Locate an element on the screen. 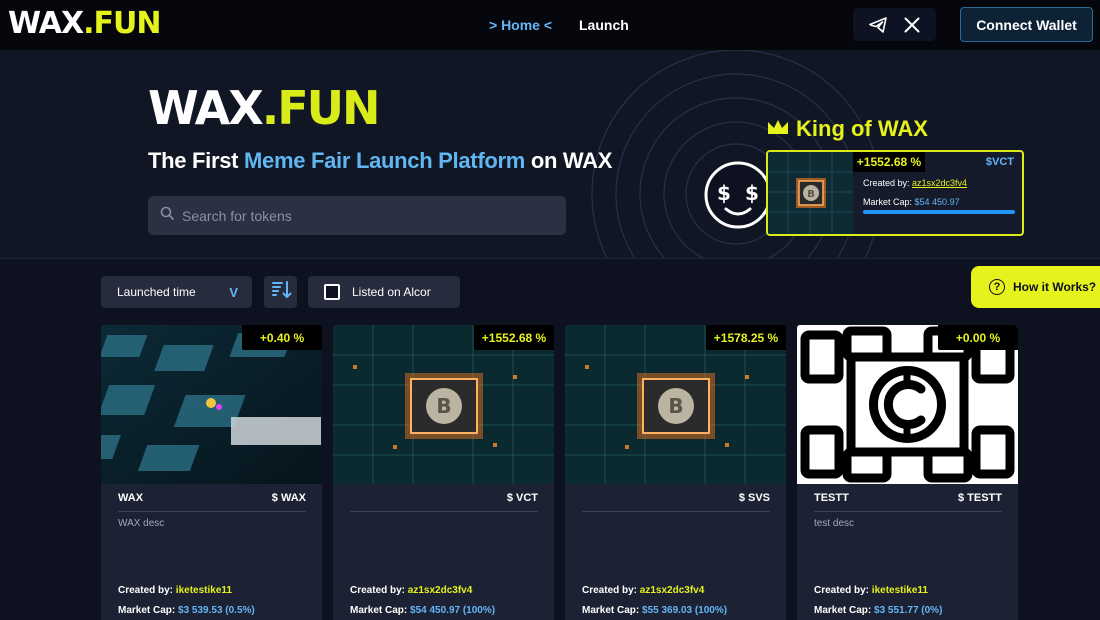 The width and height of the screenshot is (1100, 620). chevron-down-icon: V is located at coordinates (233, 292).